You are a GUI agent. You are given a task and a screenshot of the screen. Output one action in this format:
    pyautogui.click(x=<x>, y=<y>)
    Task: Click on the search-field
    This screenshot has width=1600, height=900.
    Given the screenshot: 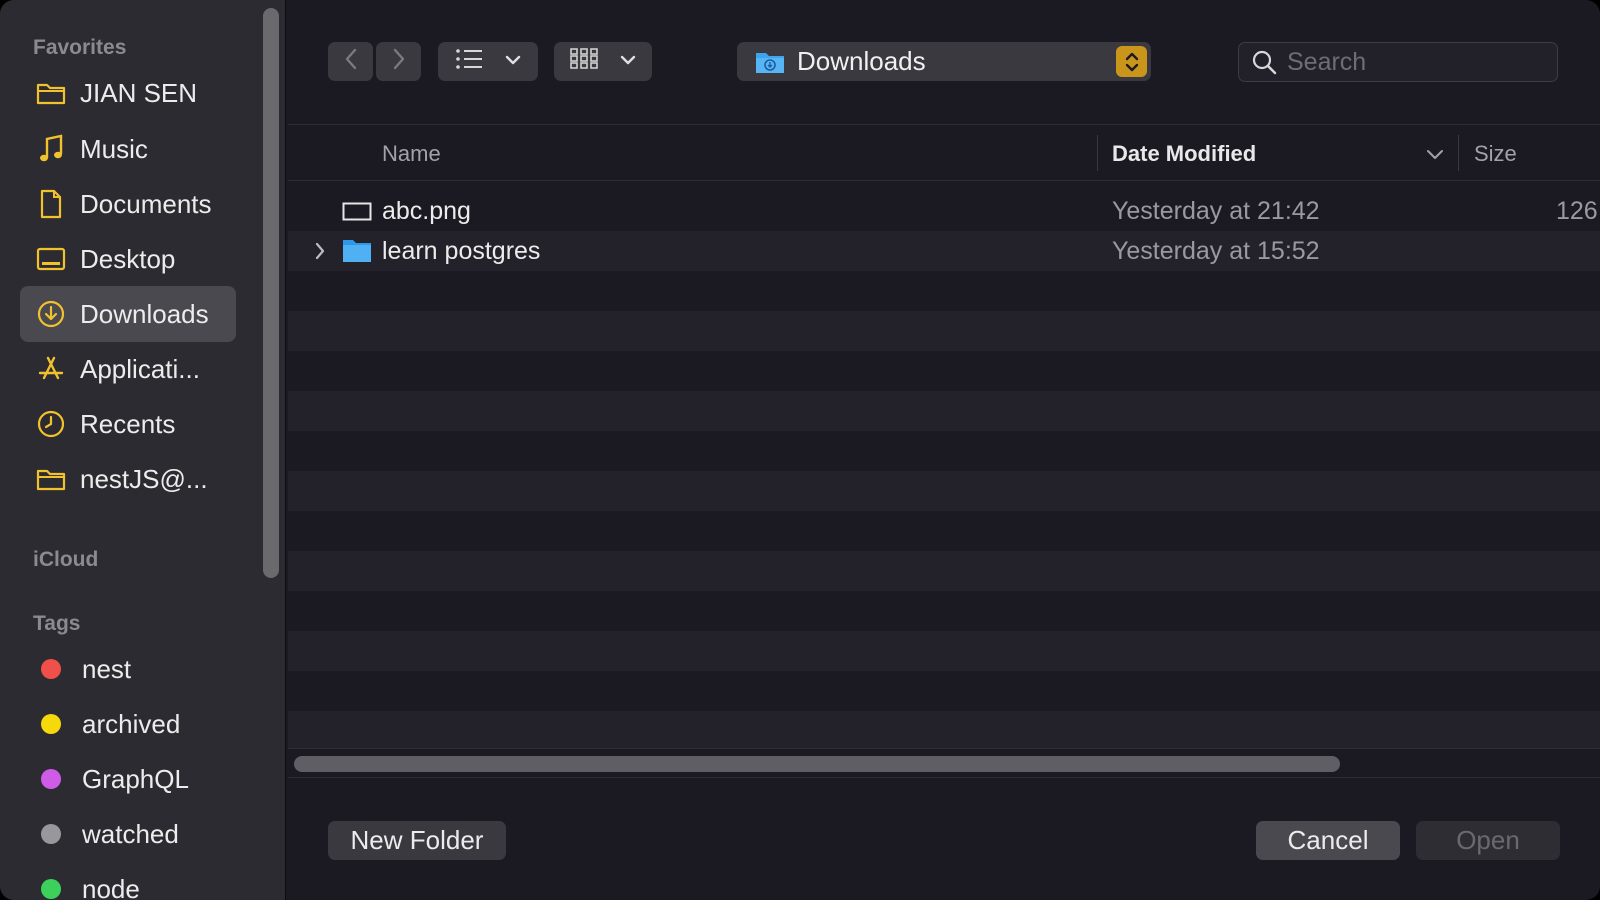 What is the action you would take?
    pyautogui.click(x=1398, y=62)
    